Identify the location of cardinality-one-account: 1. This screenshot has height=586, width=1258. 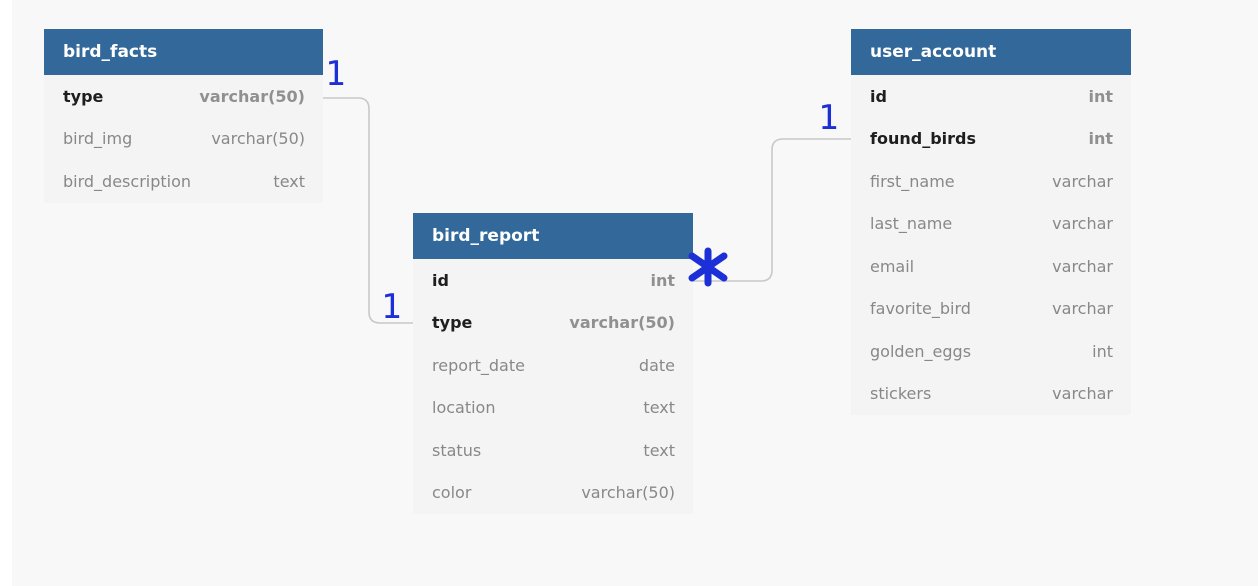
(828, 118).